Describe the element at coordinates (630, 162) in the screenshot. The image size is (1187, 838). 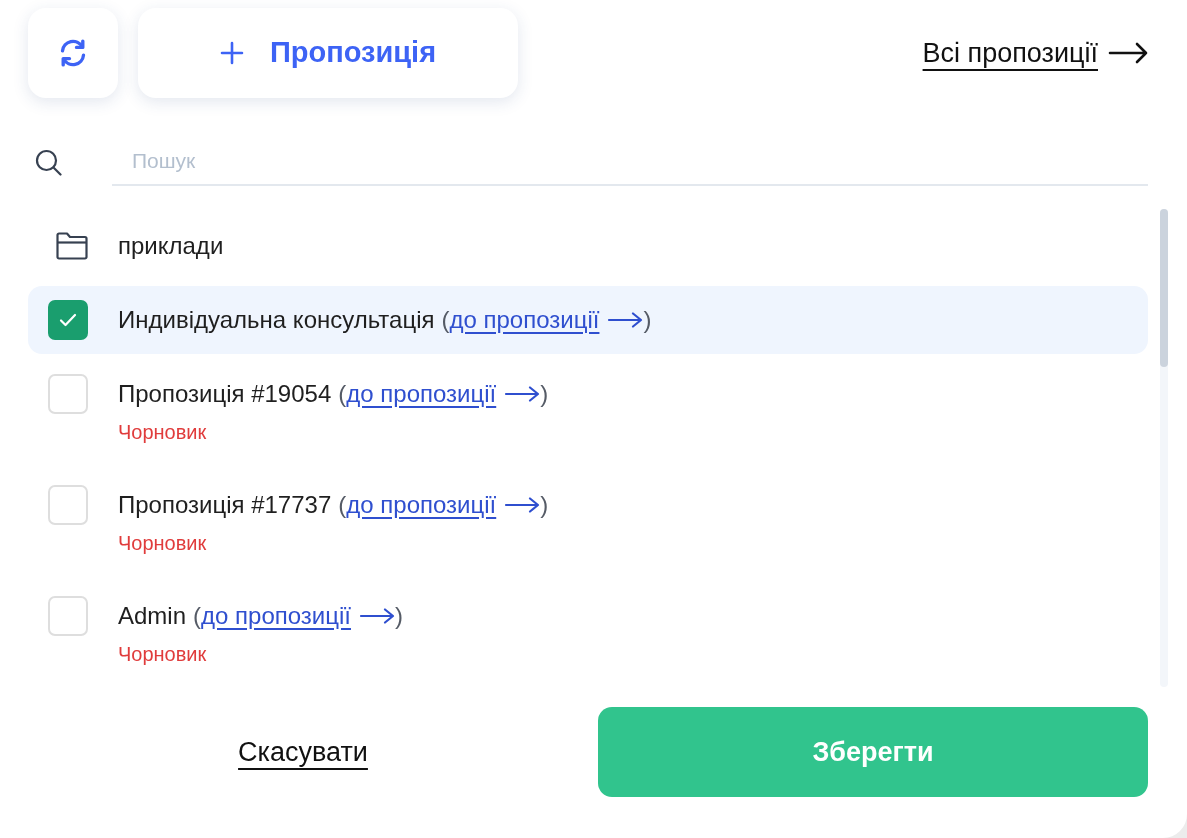
I see `search-field: Пошук` at that location.